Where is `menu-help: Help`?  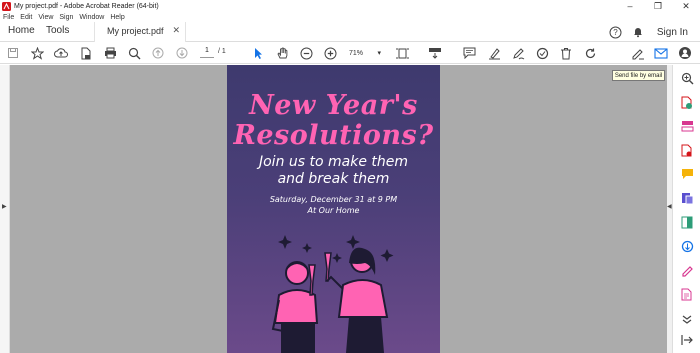 menu-help: Help is located at coordinates (117, 17).